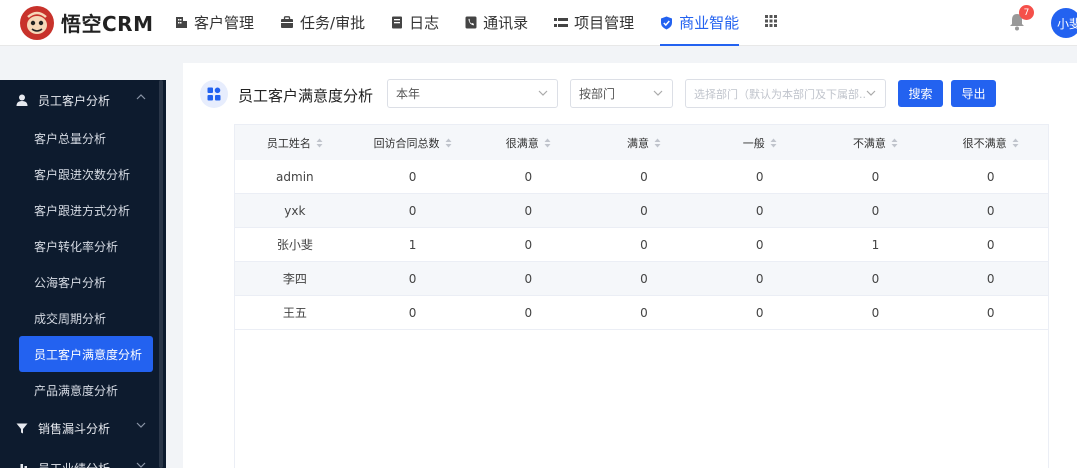 This screenshot has width=1077, height=468. What do you see at coordinates (522, 143) in the screenshot?
I see `column-header-label: 很满意` at bounding box center [522, 143].